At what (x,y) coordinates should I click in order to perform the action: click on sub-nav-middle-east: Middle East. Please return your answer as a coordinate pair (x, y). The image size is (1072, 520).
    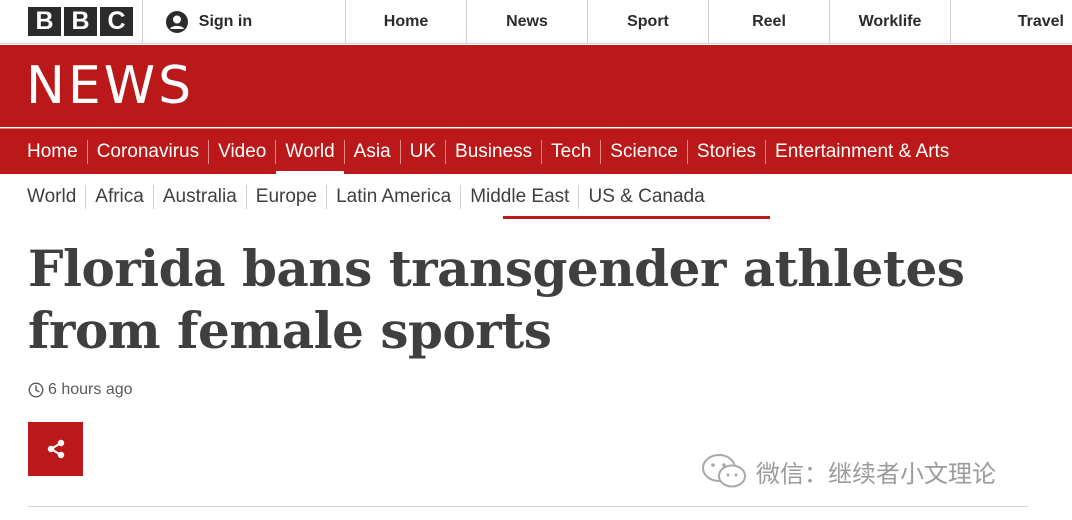
    Looking at the image, I should click on (520, 197).